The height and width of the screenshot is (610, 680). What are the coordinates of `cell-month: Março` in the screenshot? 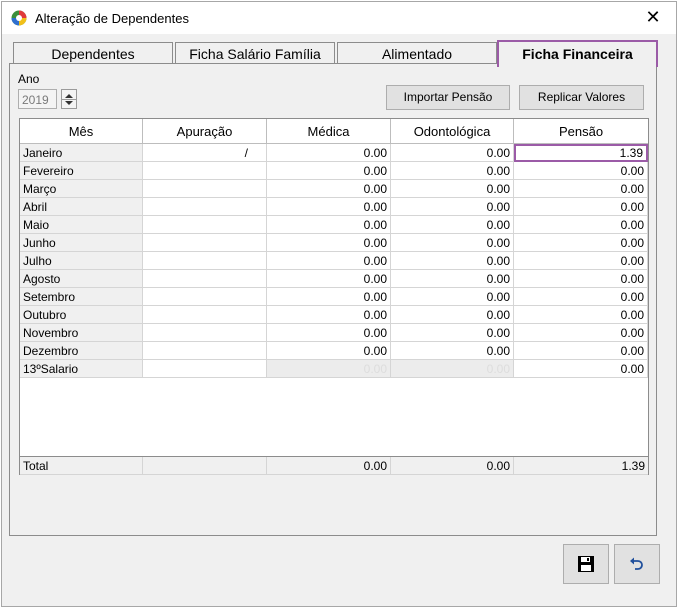 It's located at (81, 189).